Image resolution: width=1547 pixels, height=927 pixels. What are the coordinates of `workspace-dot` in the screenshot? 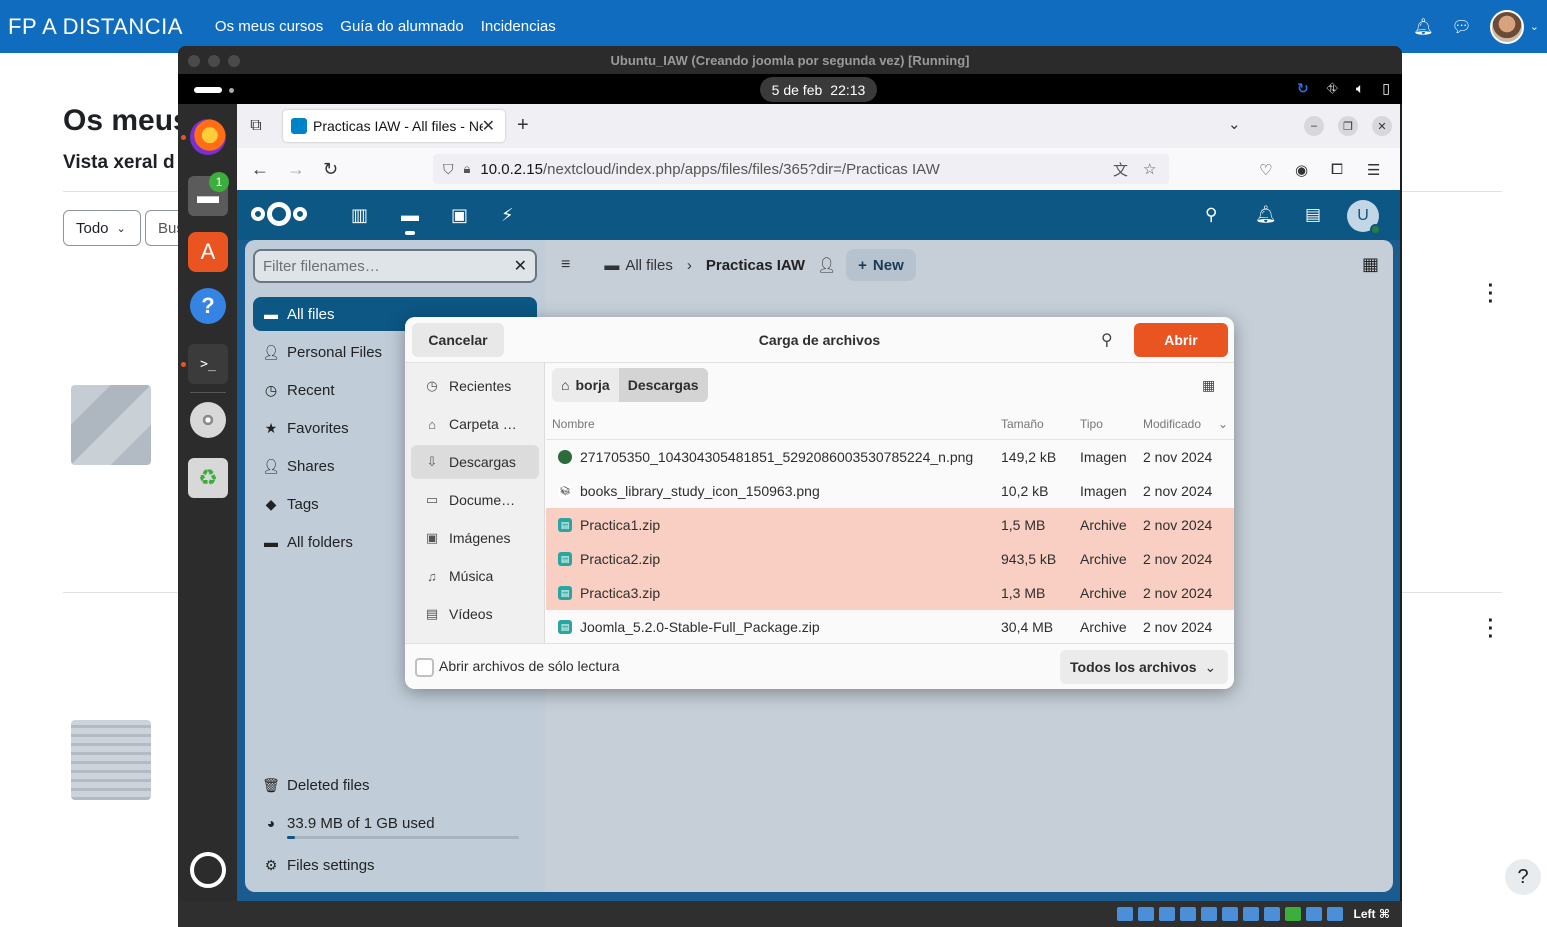 It's located at (231, 90).